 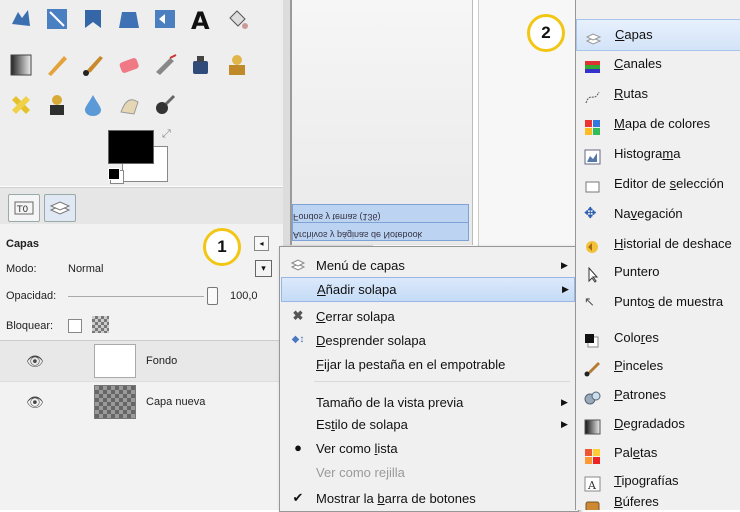 What do you see at coordinates (237, 19) in the screenshot?
I see `bucket-fill-icon` at bounding box center [237, 19].